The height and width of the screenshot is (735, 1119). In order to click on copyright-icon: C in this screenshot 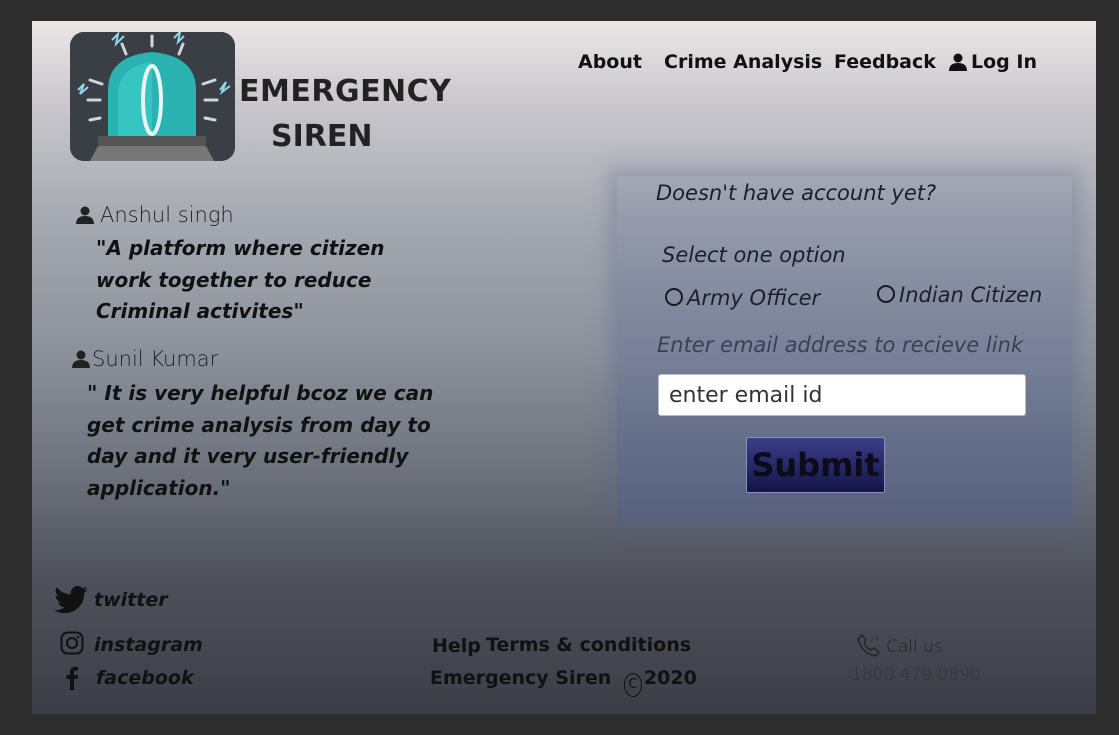, I will do `click(632, 685)`.